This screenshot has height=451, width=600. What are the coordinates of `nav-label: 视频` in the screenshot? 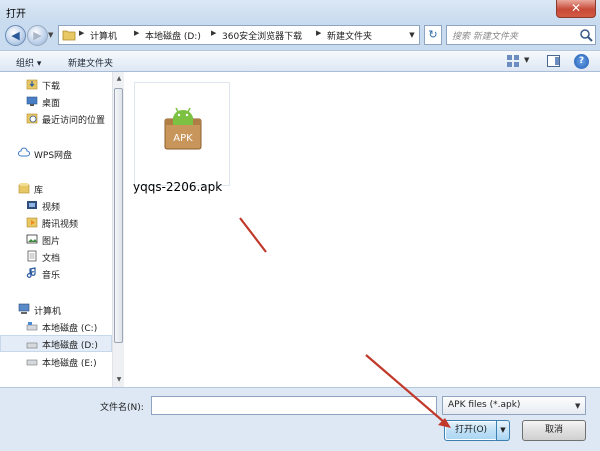 It's located at (51, 208).